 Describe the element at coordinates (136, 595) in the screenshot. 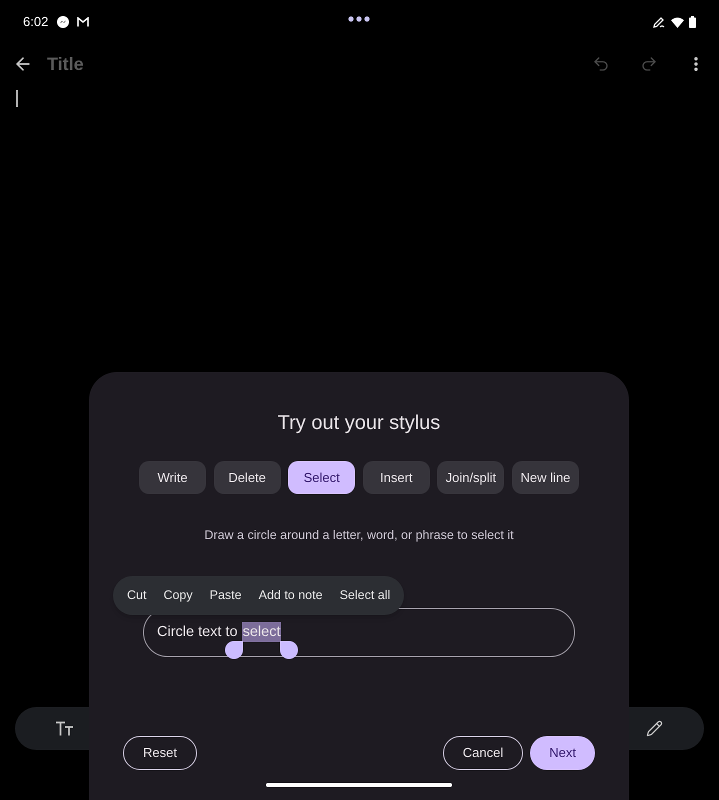

I see `menu-item: Cut` at that location.